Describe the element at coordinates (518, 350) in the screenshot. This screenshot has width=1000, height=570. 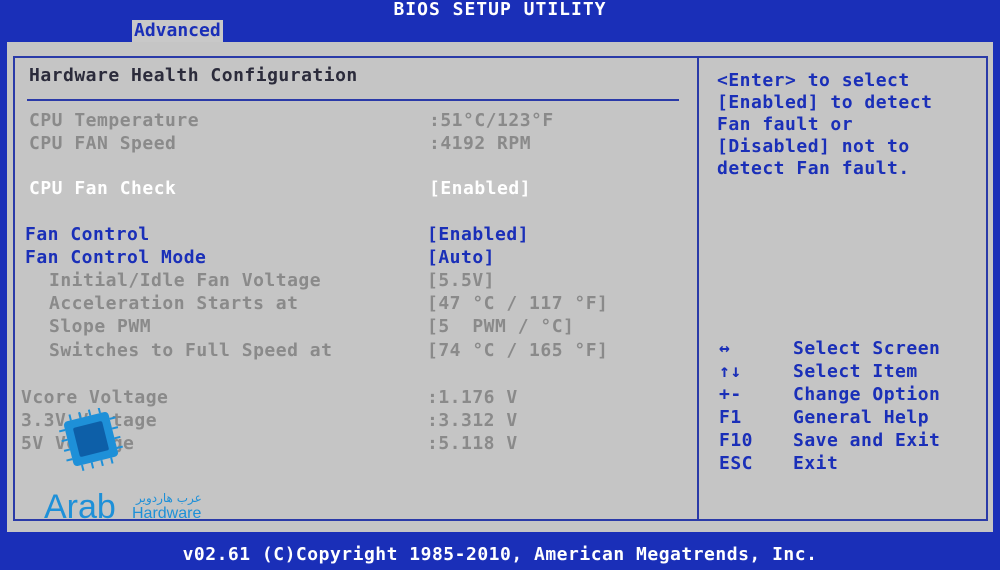
I see `full-speed-value: [74 °C / 165 °F]` at that location.